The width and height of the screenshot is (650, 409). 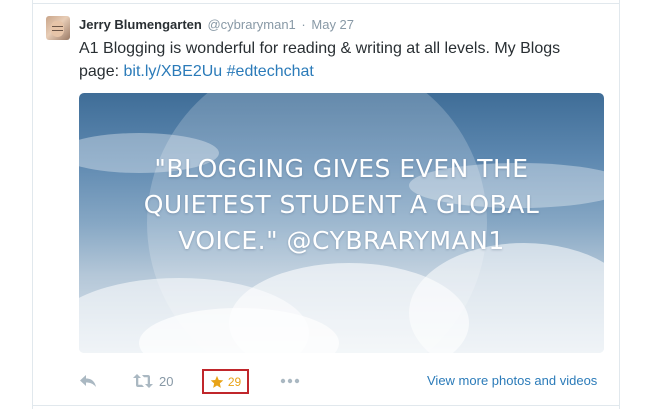 I want to click on tweet-header: Jerry Blumengarten @cybraryman1 · May 27, so click(x=216, y=25).